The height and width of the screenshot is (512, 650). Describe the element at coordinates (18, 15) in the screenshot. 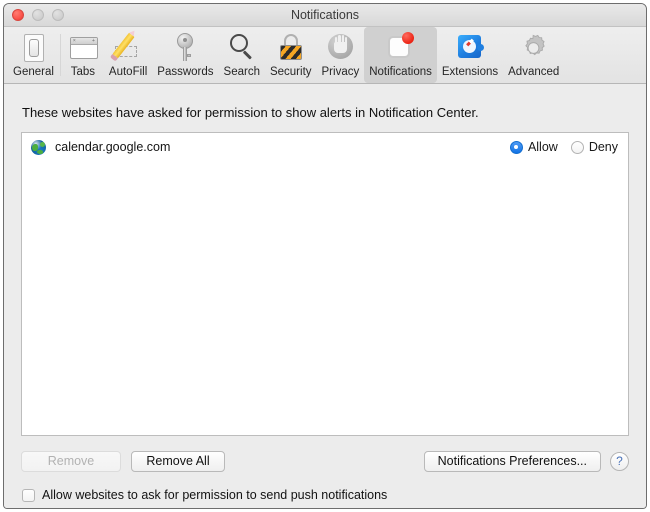

I see `close-button` at that location.